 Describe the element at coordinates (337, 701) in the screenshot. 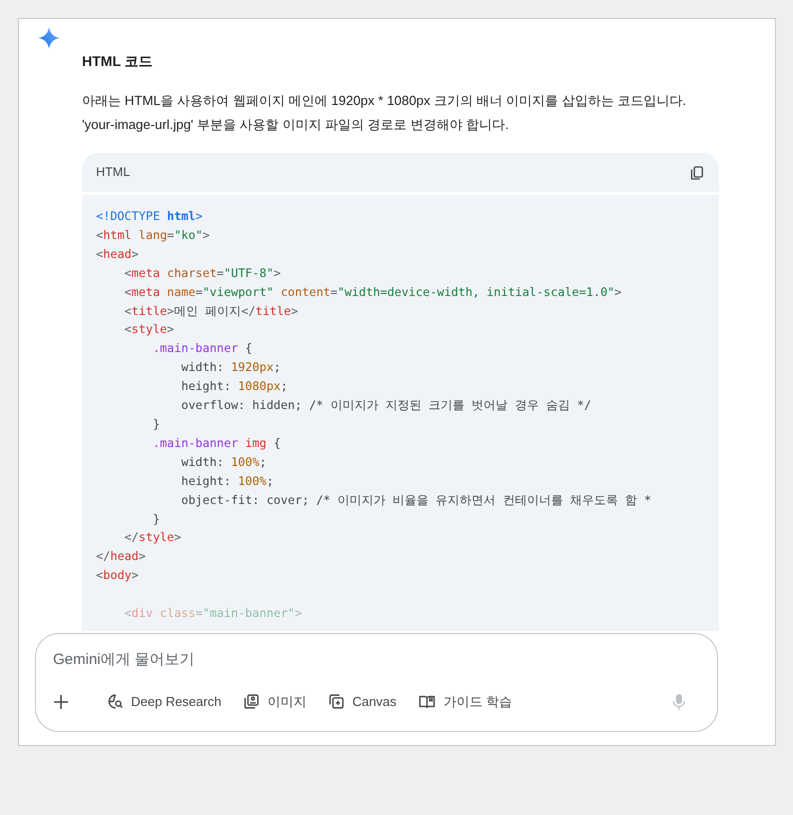

I see `canvas-icon` at that location.